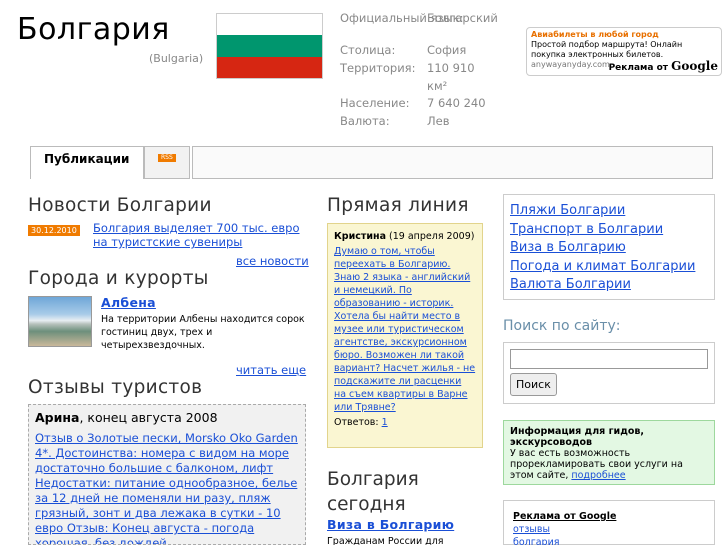  What do you see at coordinates (87, 162) in the screenshot?
I see `tab-publications: Публикации` at bounding box center [87, 162].